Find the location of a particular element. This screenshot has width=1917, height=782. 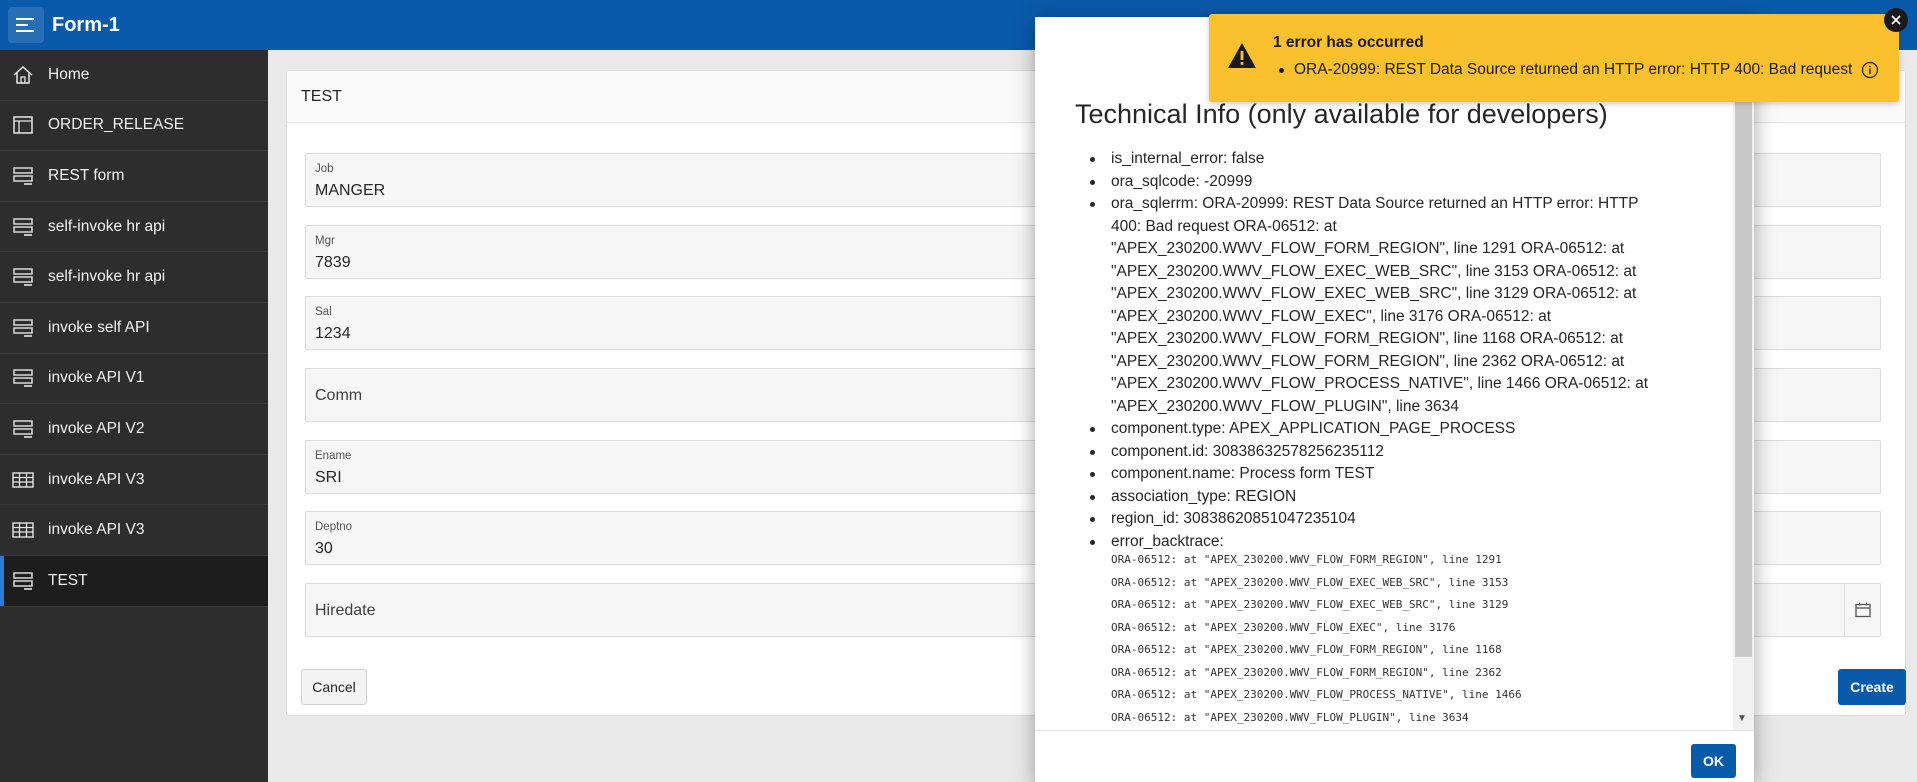

sidebar-item-label: invoke API V2 is located at coordinates (96, 428).